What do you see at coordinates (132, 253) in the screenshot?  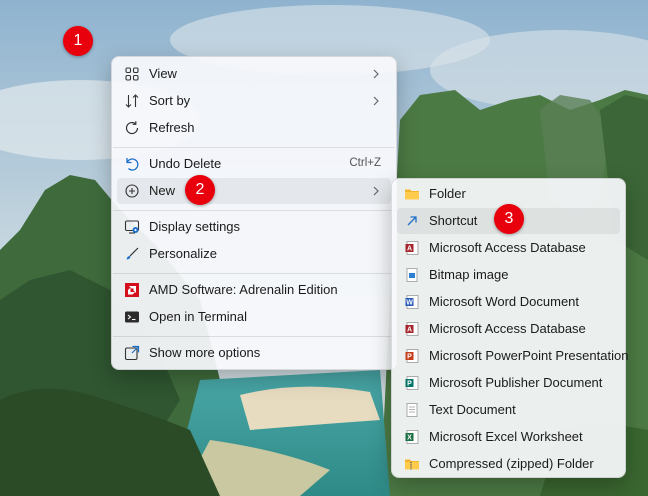 I see `brush-icon` at bounding box center [132, 253].